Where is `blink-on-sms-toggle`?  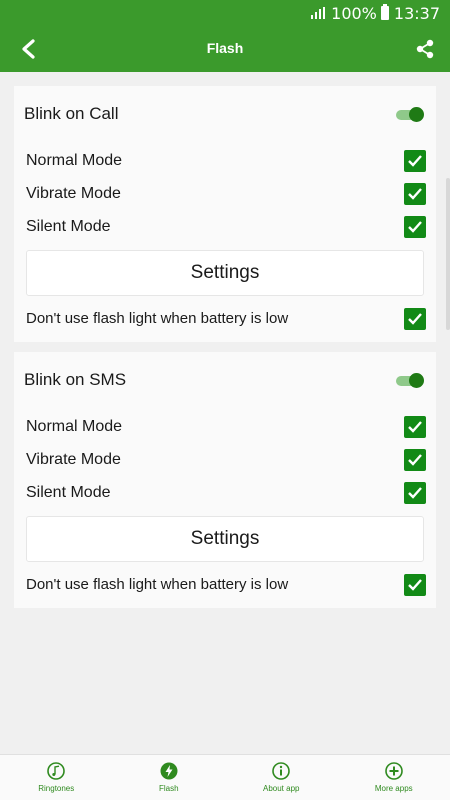 blink-on-sms-toggle is located at coordinates (410, 380).